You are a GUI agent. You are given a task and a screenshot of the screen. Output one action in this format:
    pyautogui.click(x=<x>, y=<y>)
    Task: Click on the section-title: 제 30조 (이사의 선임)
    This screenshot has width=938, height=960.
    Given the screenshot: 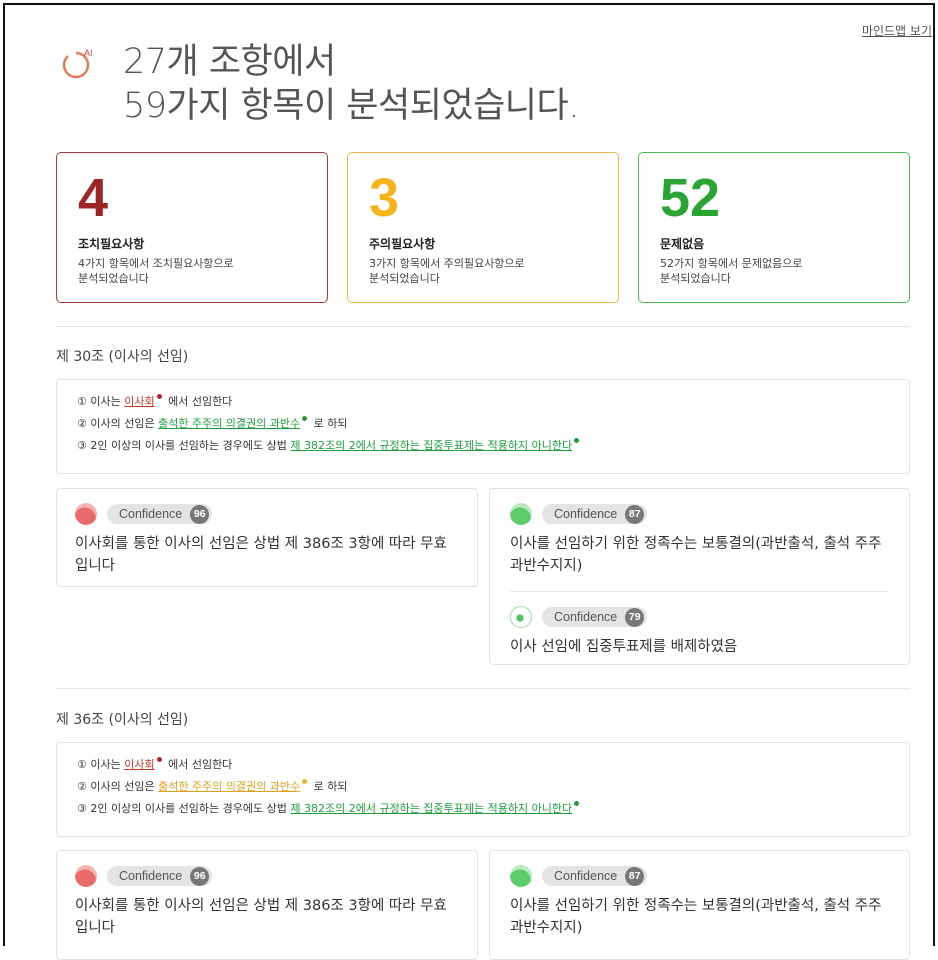 What is the action you would take?
    pyautogui.click(x=122, y=357)
    